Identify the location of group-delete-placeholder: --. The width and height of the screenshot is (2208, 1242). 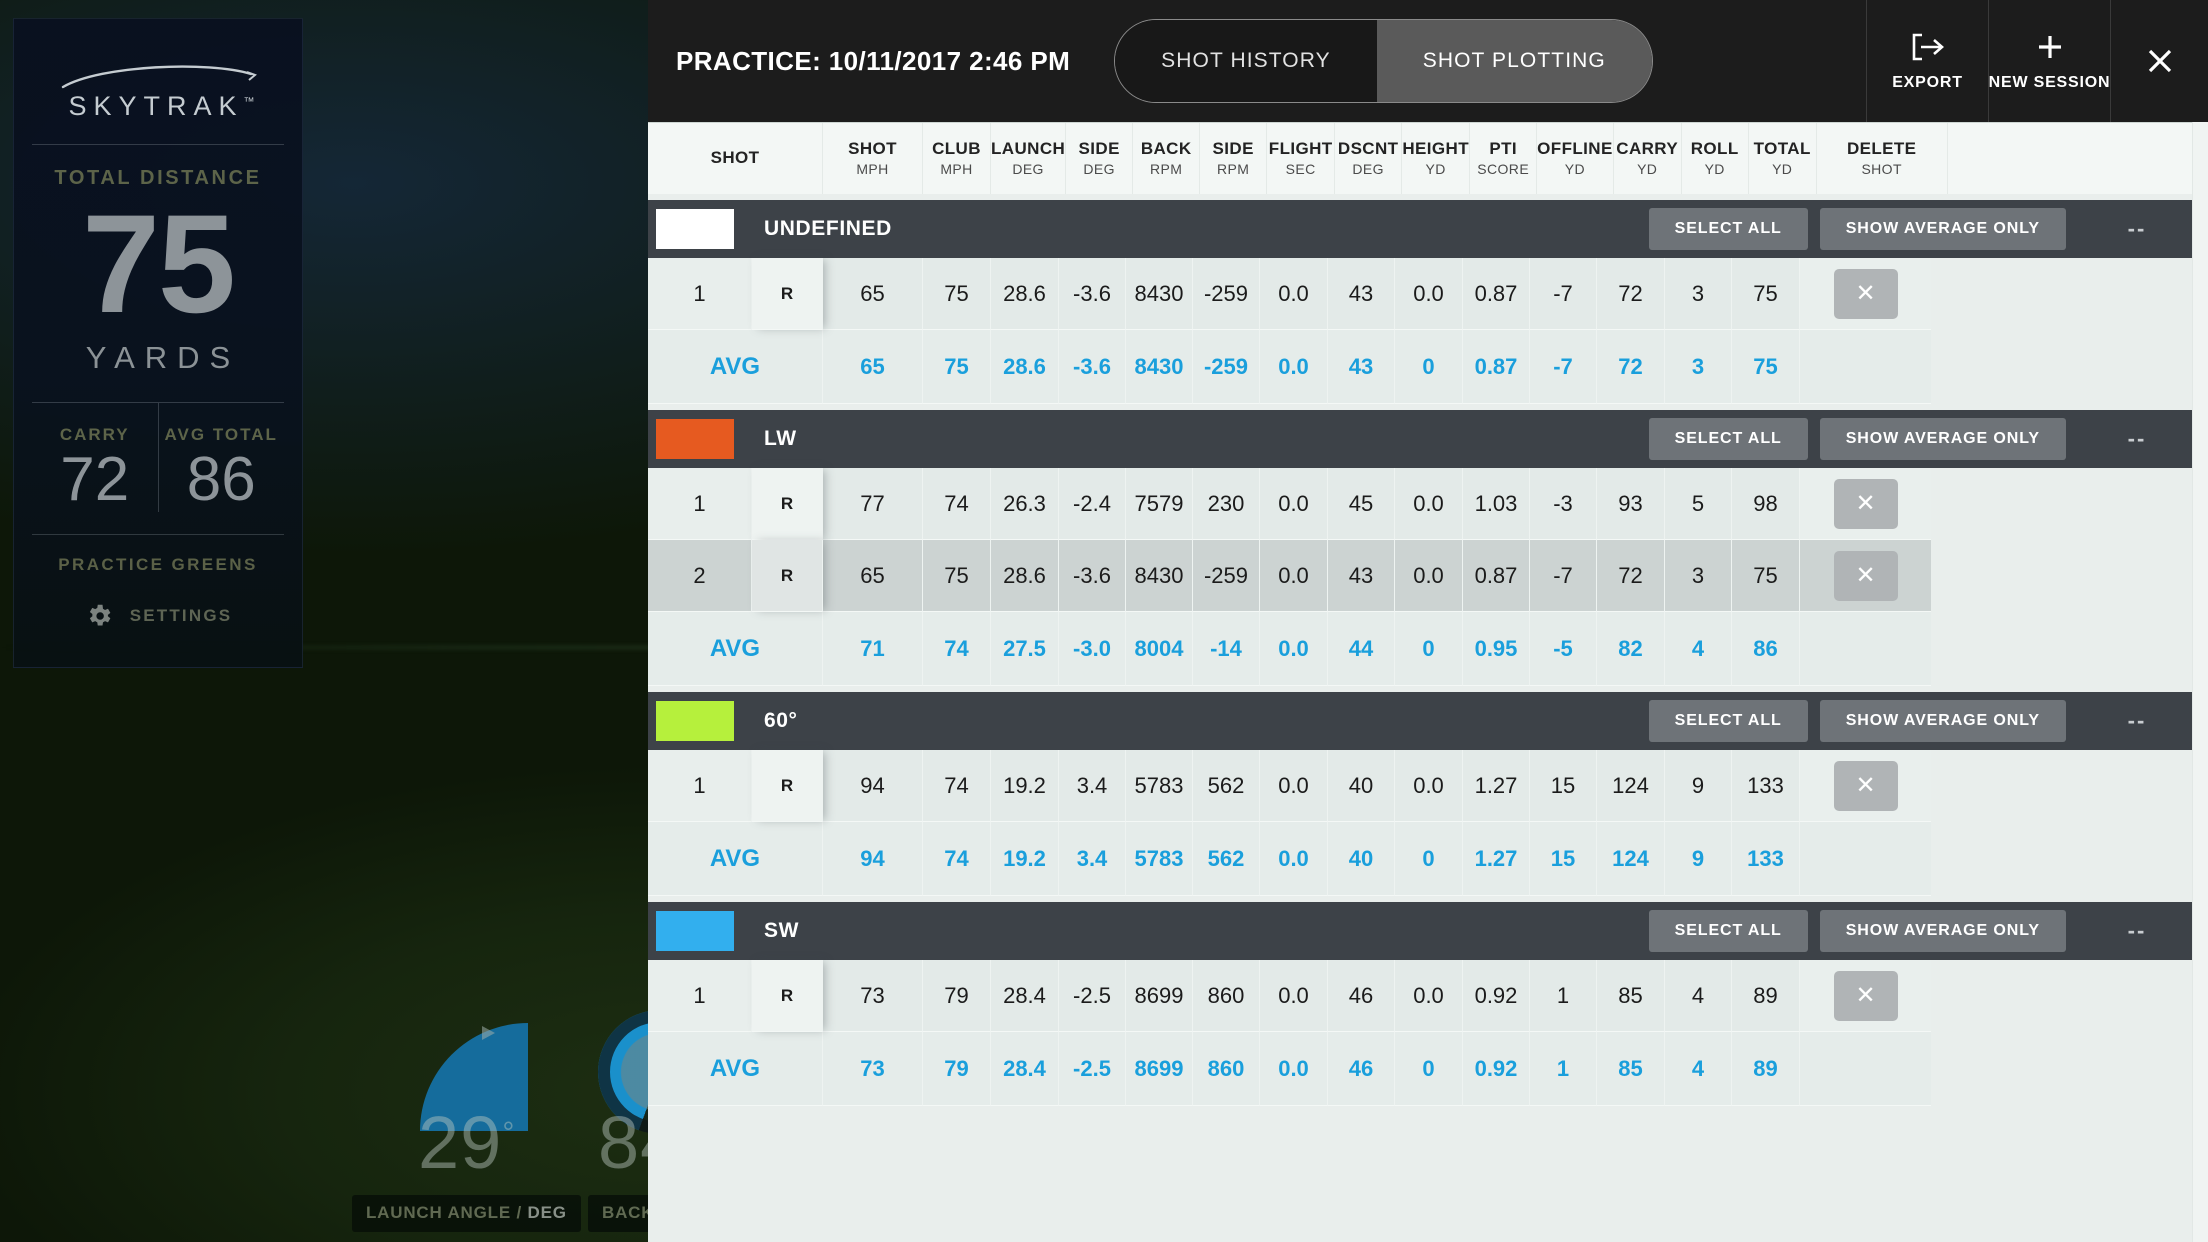
(2137, 930).